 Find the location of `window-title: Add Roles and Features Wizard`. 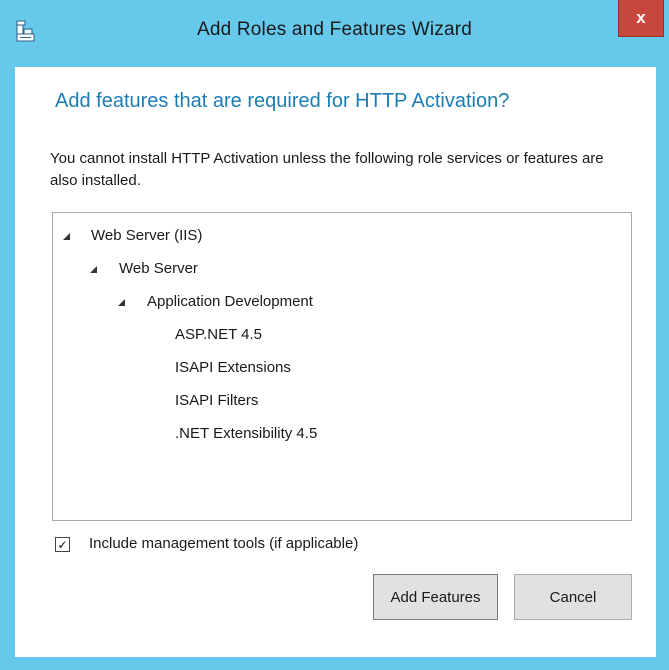

window-title: Add Roles and Features Wizard is located at coordinates (334, 29).